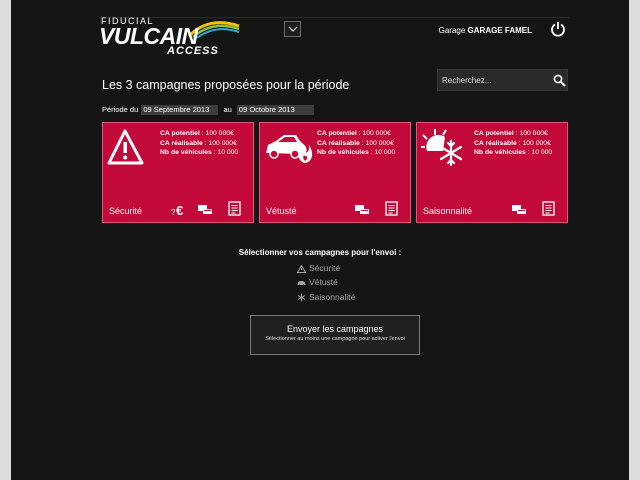 Image resolution: width=640 pixels, height=480 pixels. I want to click on search-icon, so click(559, 80).